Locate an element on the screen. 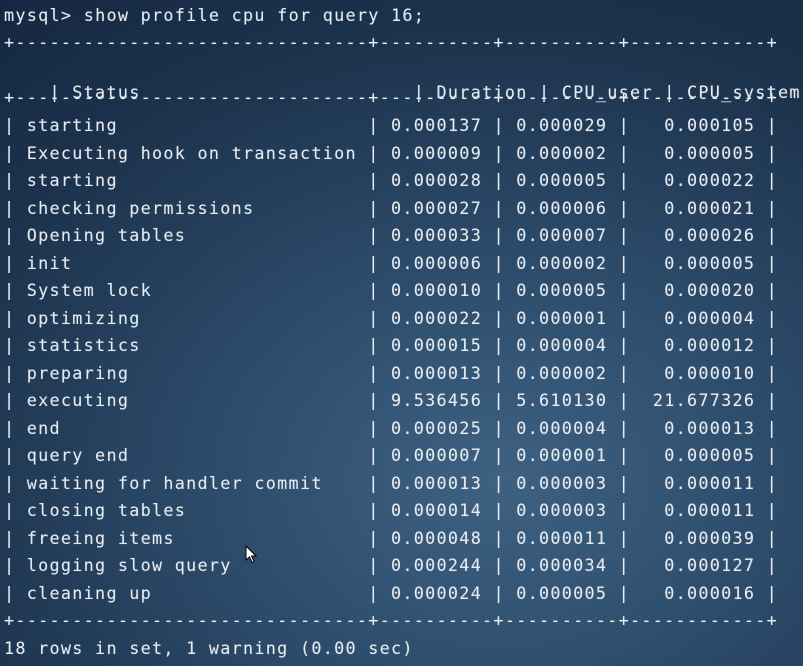 The height and width of the screenshot is (666, 803). cell-duration: 0.000022 is located at coordinates (437, 317).